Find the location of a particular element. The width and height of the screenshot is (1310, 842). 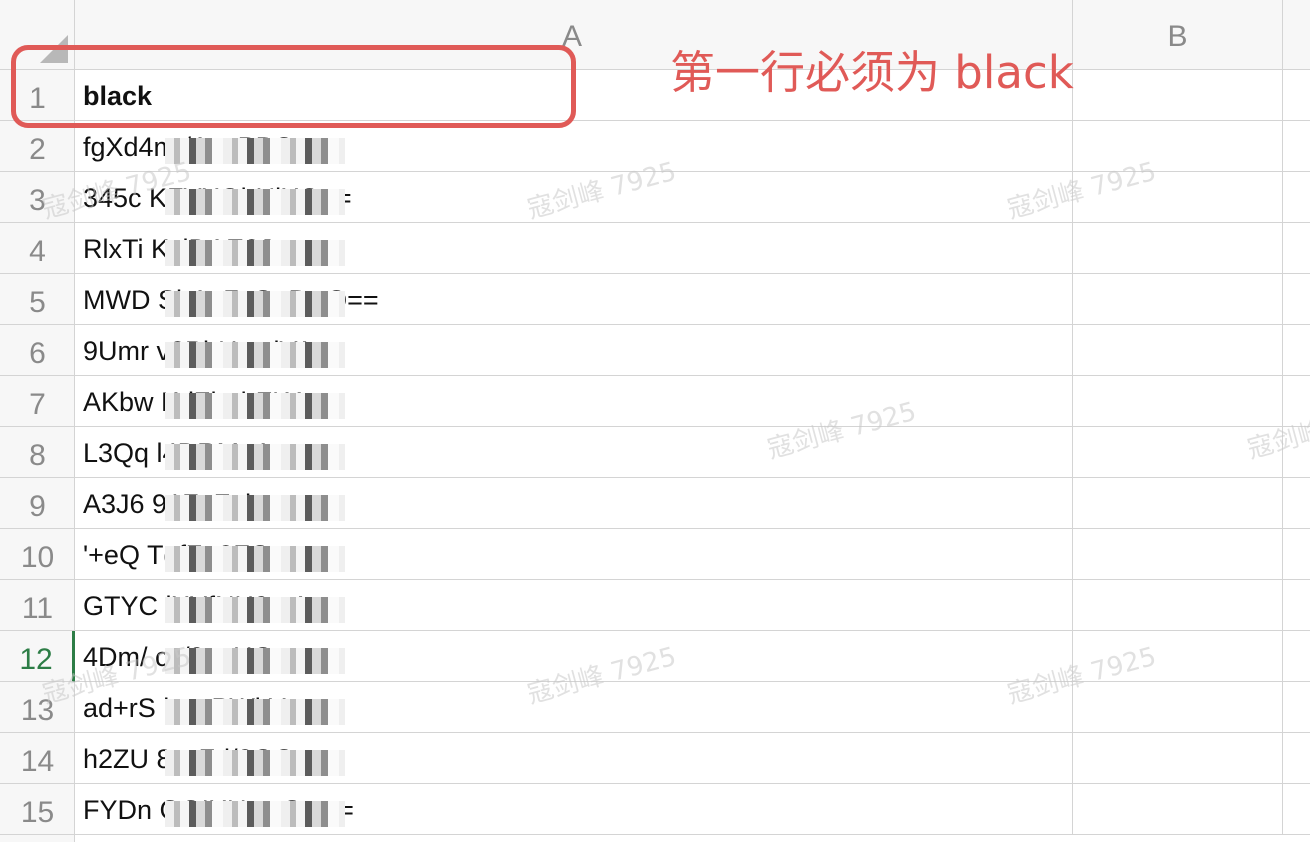

cell-a: ad+rS lpycPWkYg== is located at coordinates (574, 707).